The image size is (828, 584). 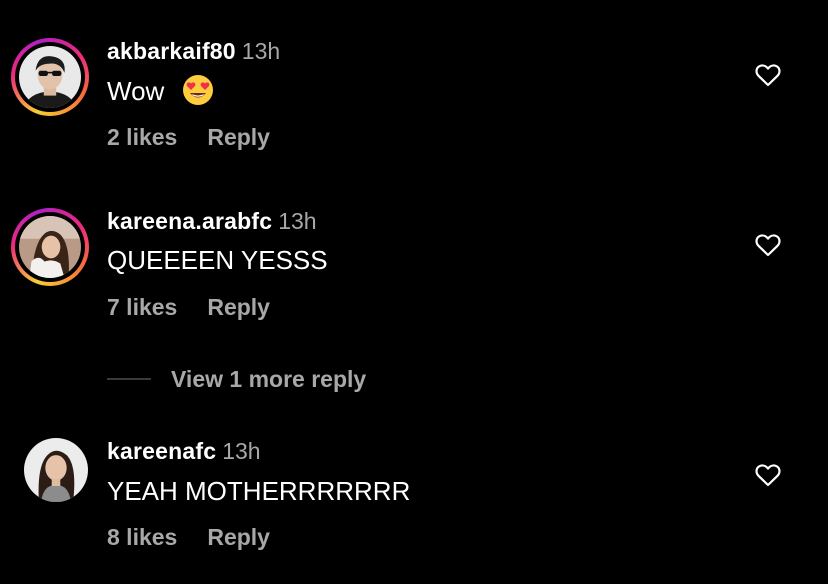 I want to click on comment-text: Wow, so click(x=160, y=90).